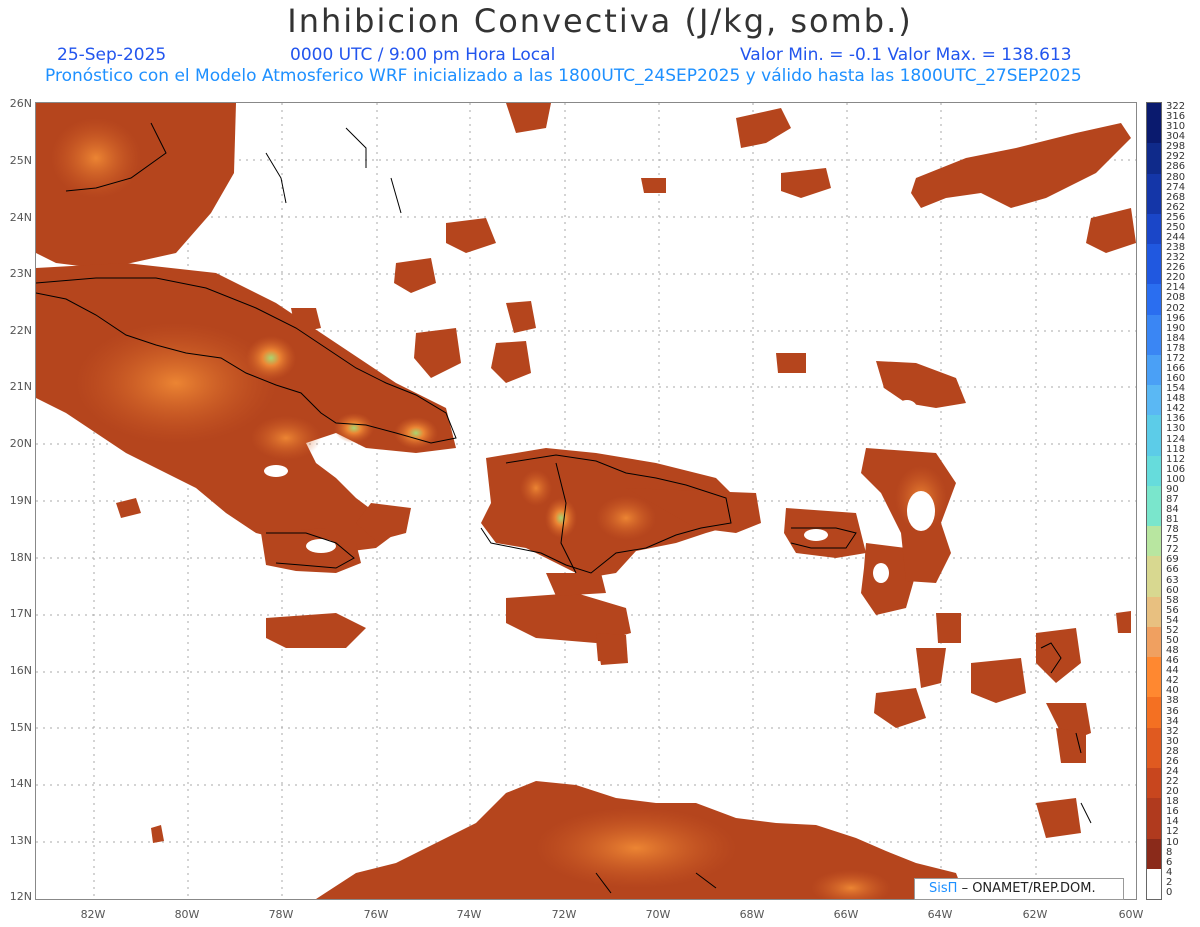 The height and width of the screenshot is (927, 1200). I want to click on lat-label: 15N, so click(20, 727).